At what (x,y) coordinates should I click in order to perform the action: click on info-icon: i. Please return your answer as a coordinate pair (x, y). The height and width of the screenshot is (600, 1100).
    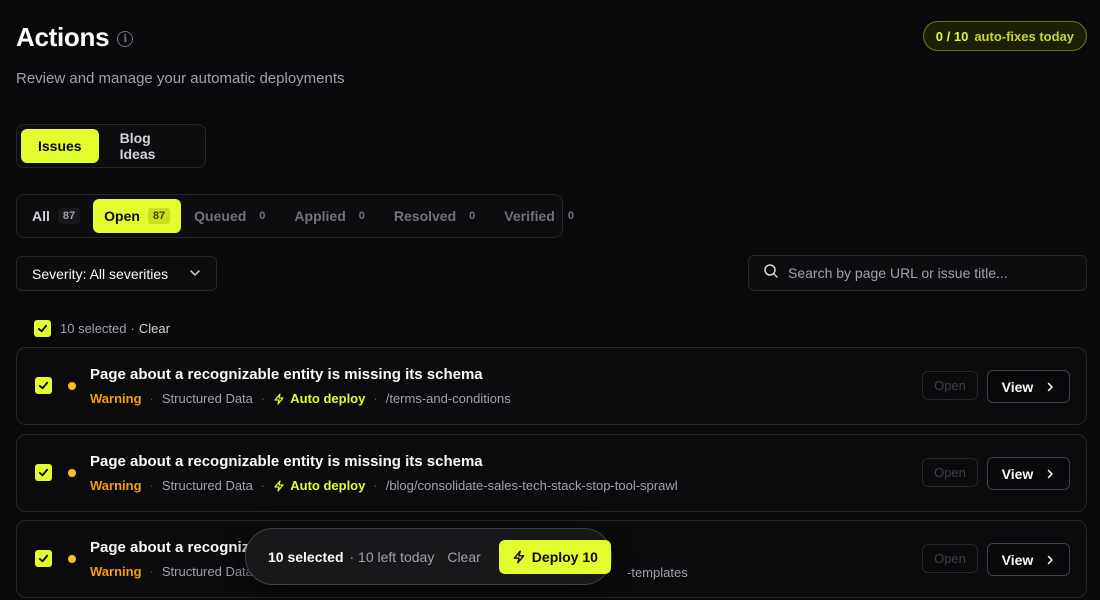
    Looking at the image, I should click on (125, 39).